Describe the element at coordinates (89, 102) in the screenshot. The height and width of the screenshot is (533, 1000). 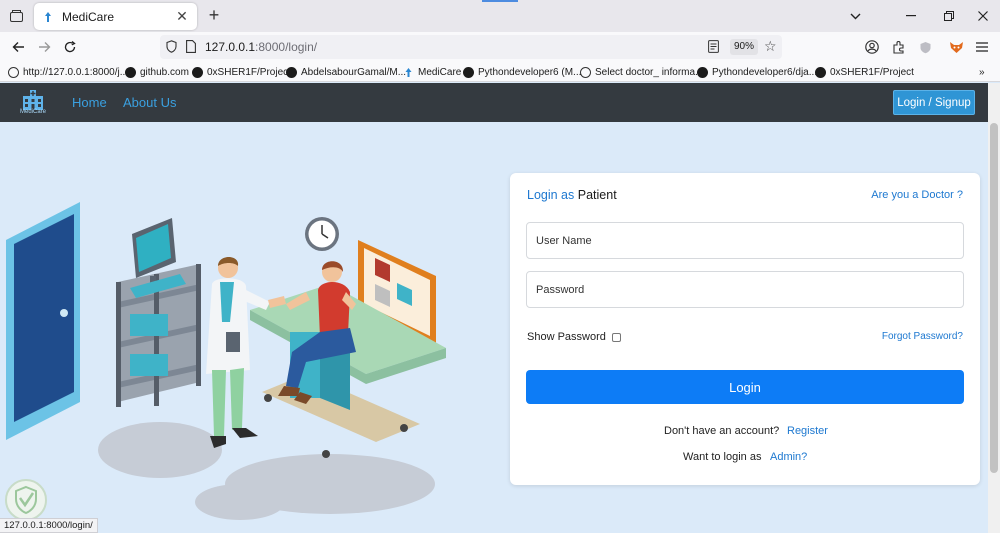
I see `nav-home-link: Home` at that location.